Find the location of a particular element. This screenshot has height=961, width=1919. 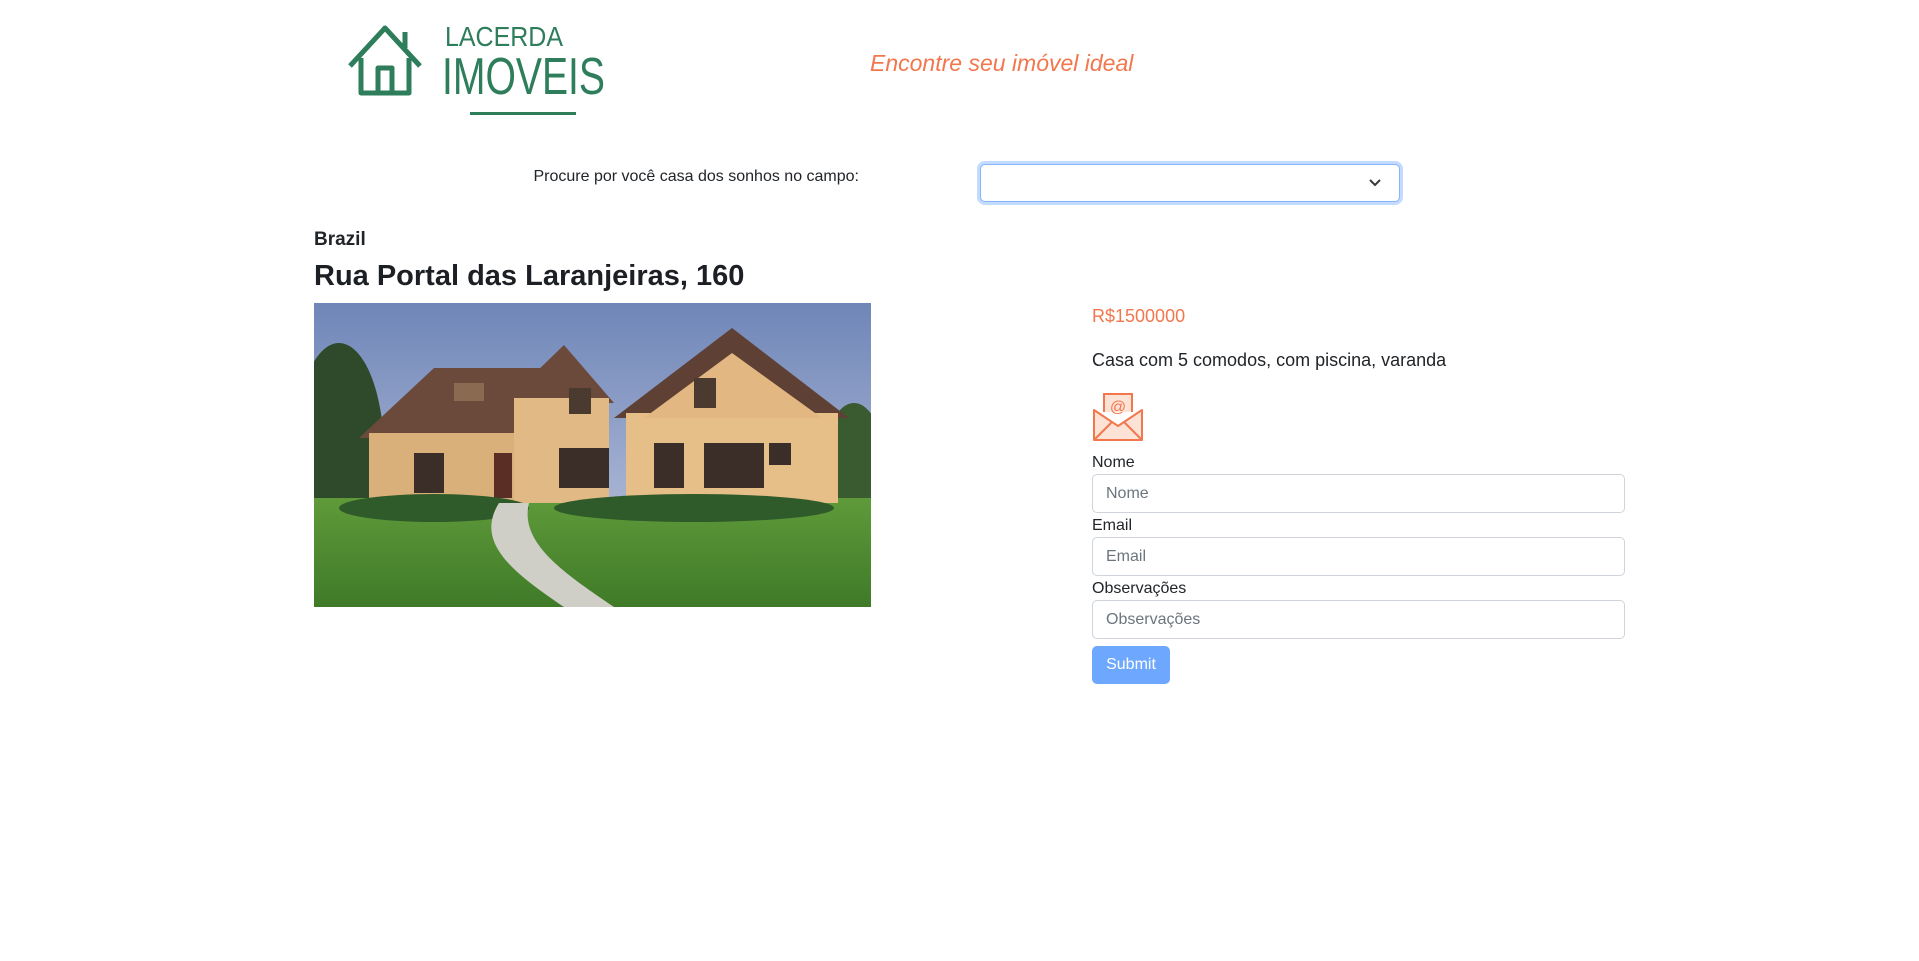

location-select is located at coordinates (1190, 183).